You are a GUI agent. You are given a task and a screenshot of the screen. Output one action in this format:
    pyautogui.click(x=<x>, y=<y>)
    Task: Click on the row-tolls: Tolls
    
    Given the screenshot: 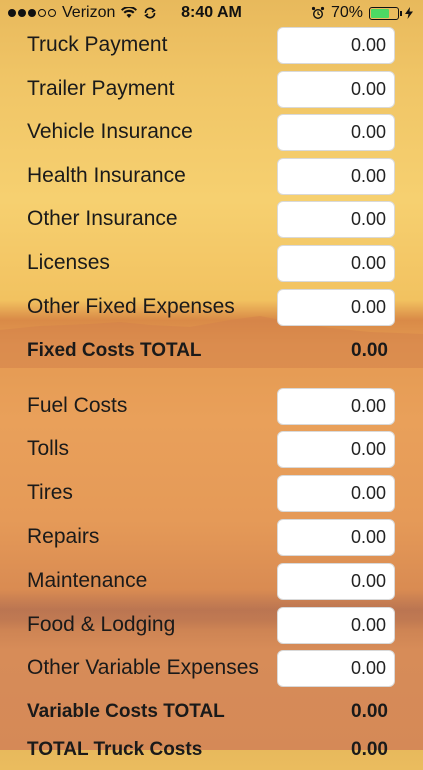 What is the action you would take?
    pyautogui.click(x=211, y=449)
    